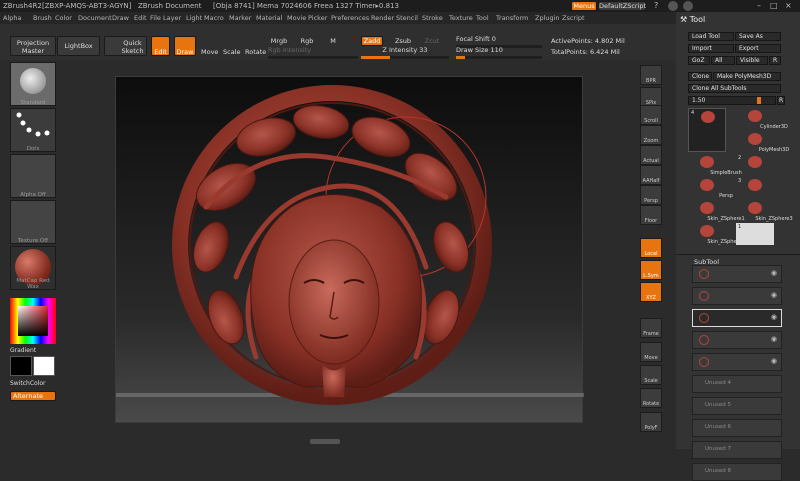  What do you see at coordinates (33, 84) in the screenshot?
I see `brush-thumbnail: Standard` at bounding box center [33, 84].